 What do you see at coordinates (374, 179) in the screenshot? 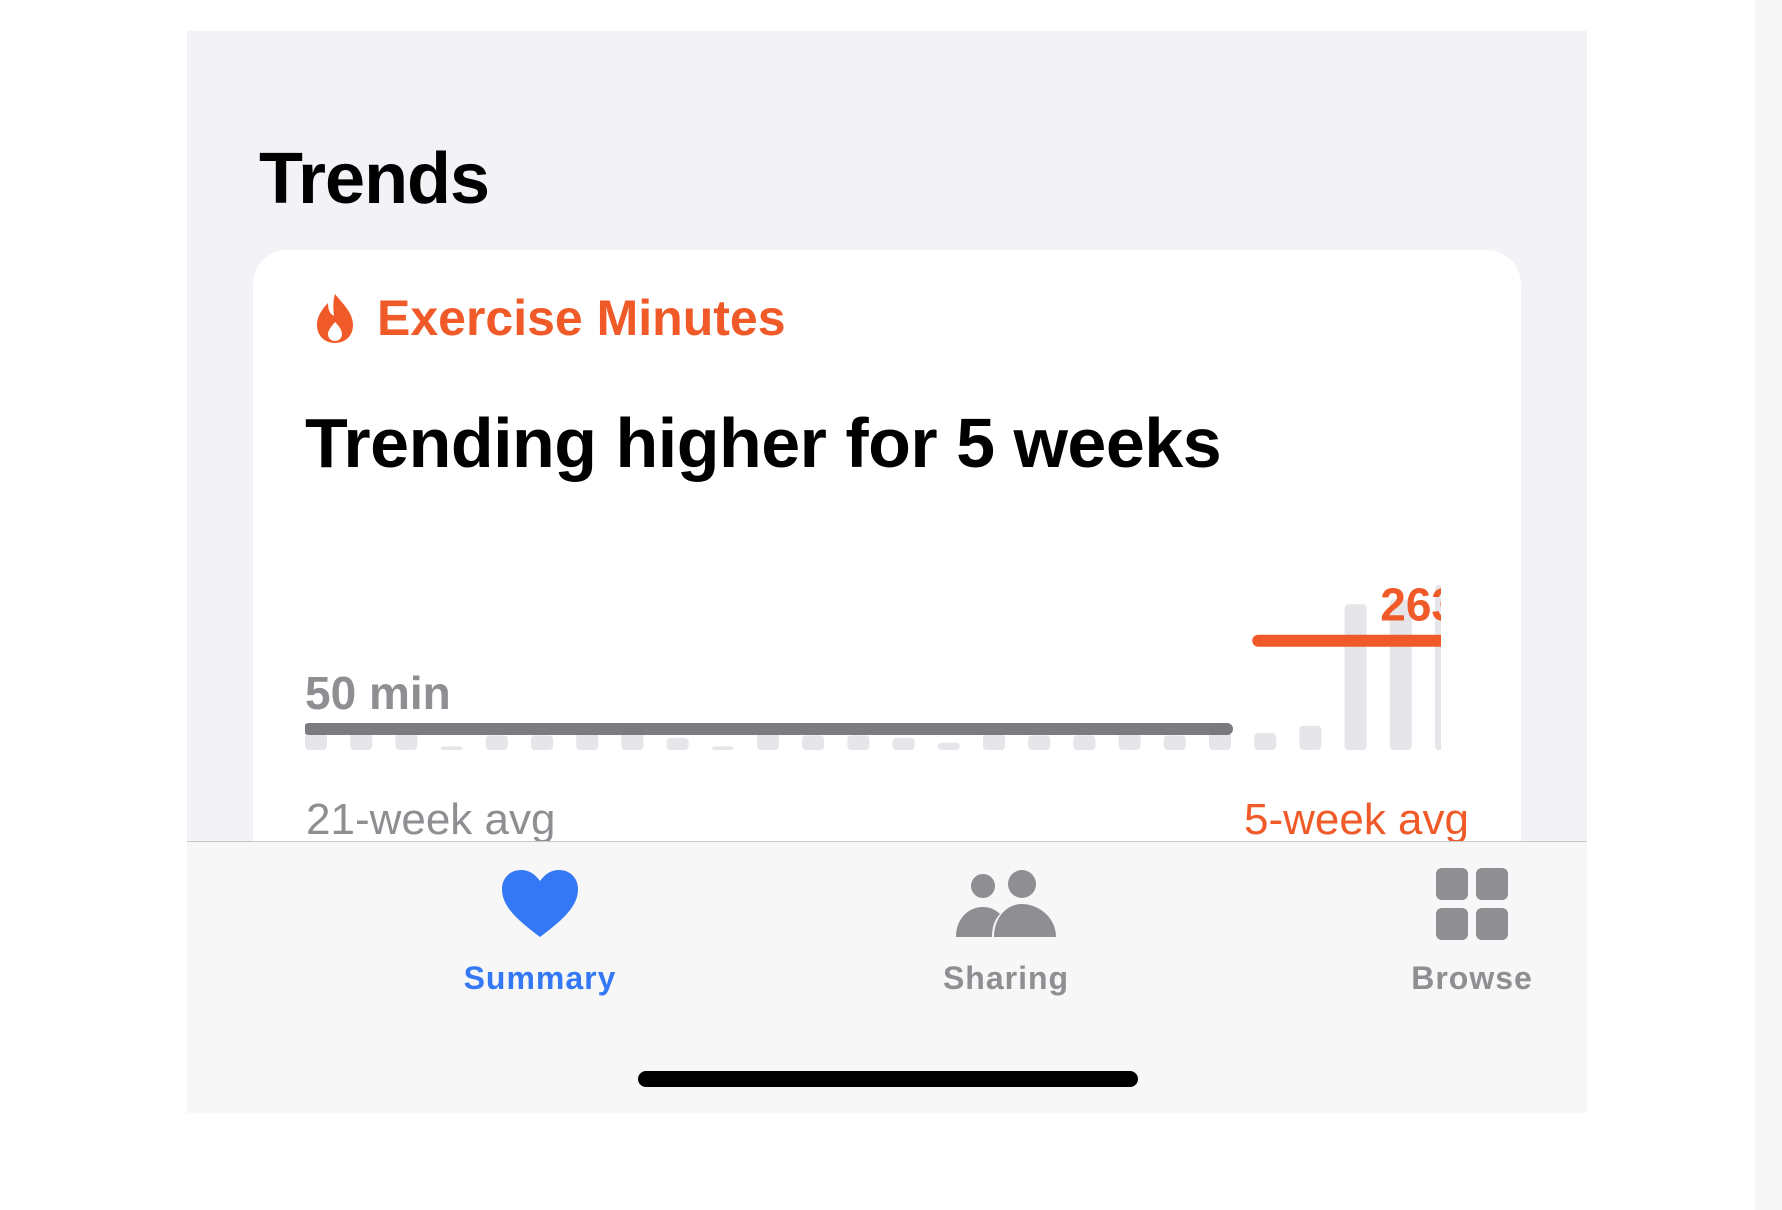
I see `page-title: Trends` at bounding box center [374, 179].